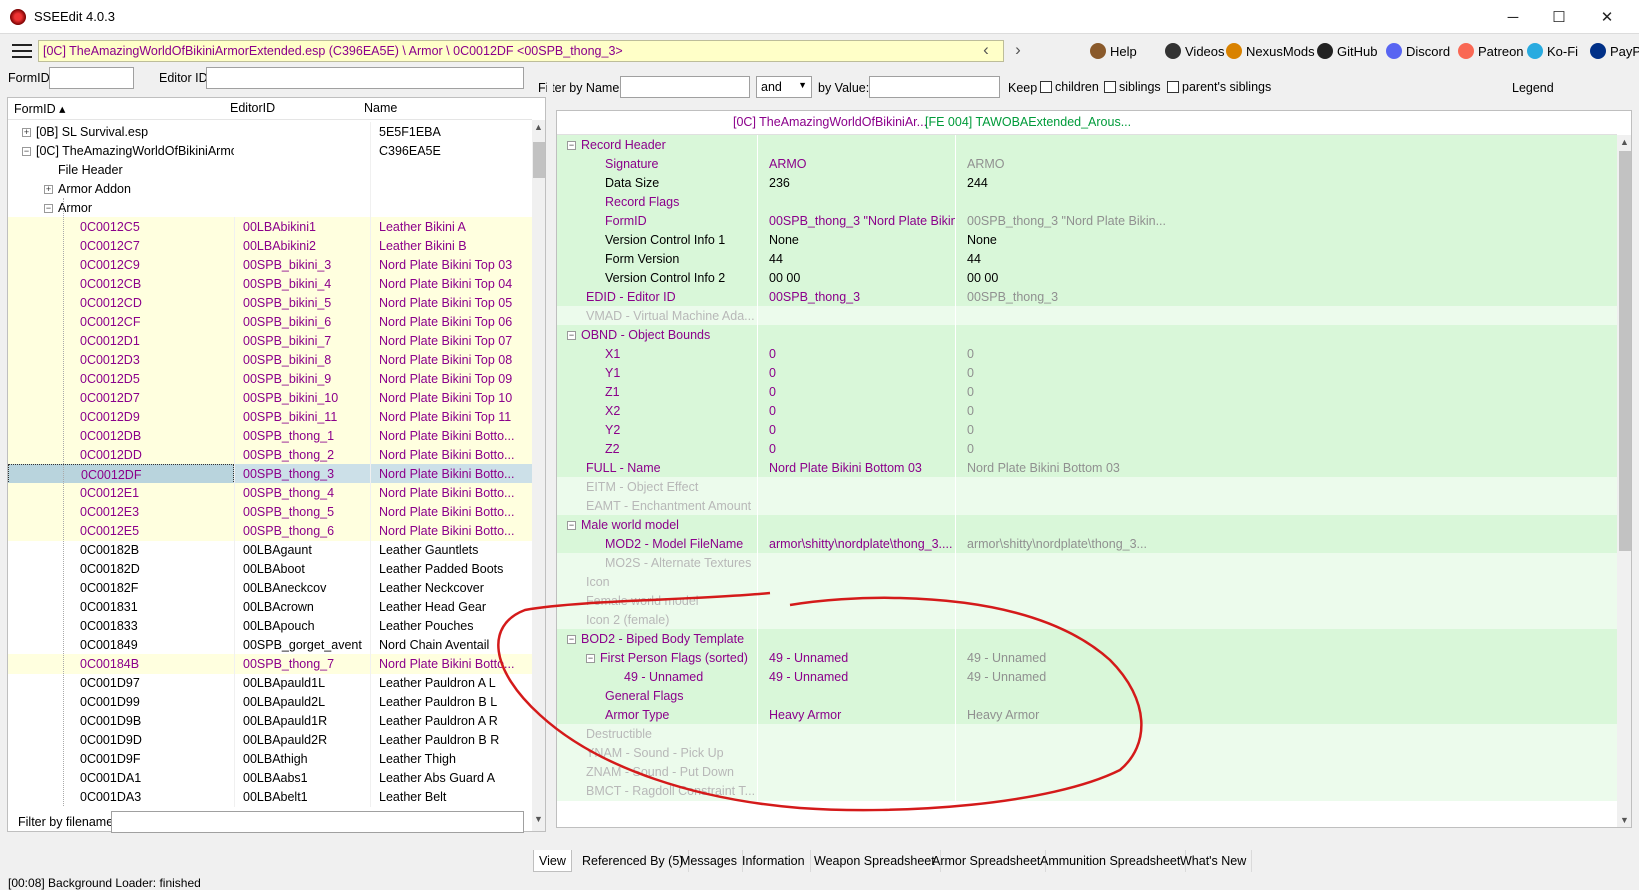 This screenshot has width=1639, height=890. I want to click on status-bar: [00:08] Background Loader: finished, so click(104, 883).